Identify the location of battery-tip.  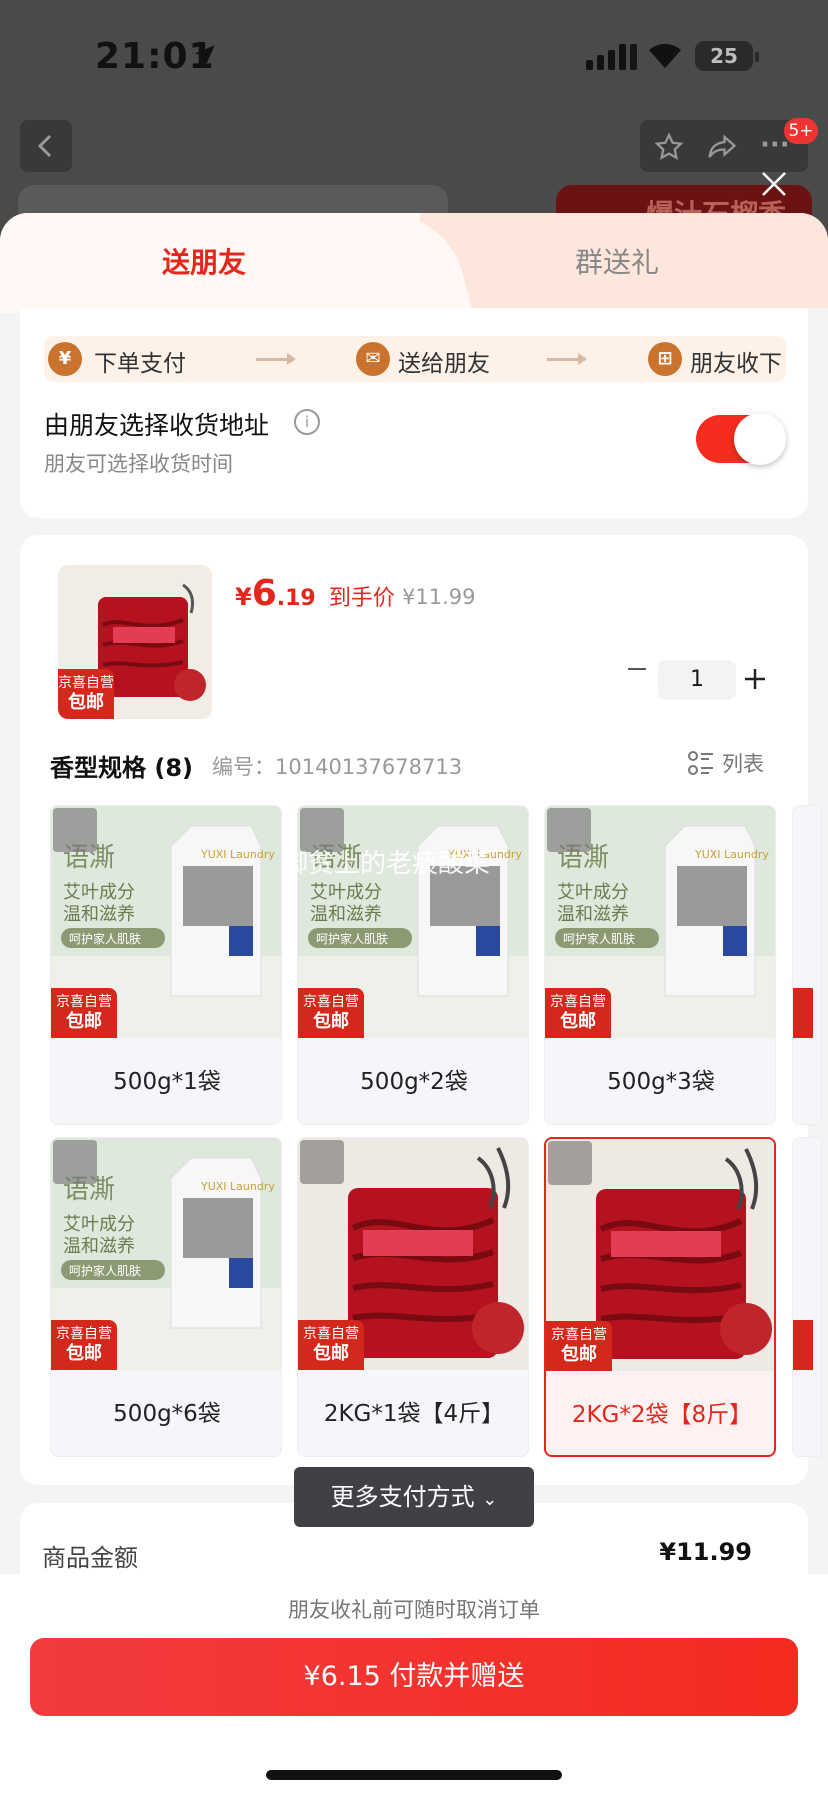
(757, 57).